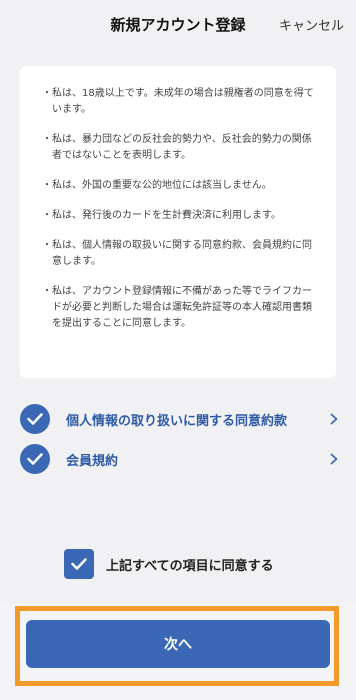 This screenshot has width=356, height=700. What do you see at coordinates (92, 461) in the screenshot?
I see `membership-terms-label: 会員規約` at bounding box center [92, 461].